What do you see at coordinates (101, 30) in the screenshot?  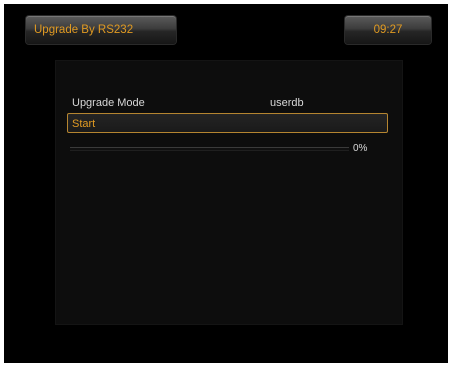 I see `screen-title: Upgrade By RS232` at bounding box center [101, 30].